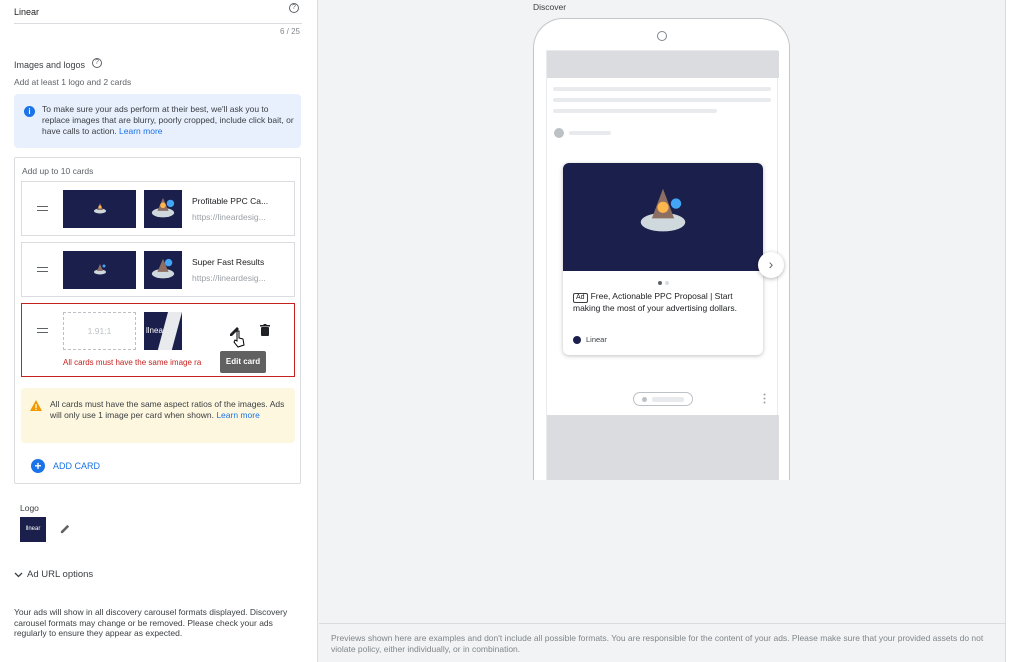 The image size is (1024, 662). Describe the element at coordinates (73, 82) in the screenshot. I see `images-section-subtitle: Add at least 1 logo and 2 cards` at that location.